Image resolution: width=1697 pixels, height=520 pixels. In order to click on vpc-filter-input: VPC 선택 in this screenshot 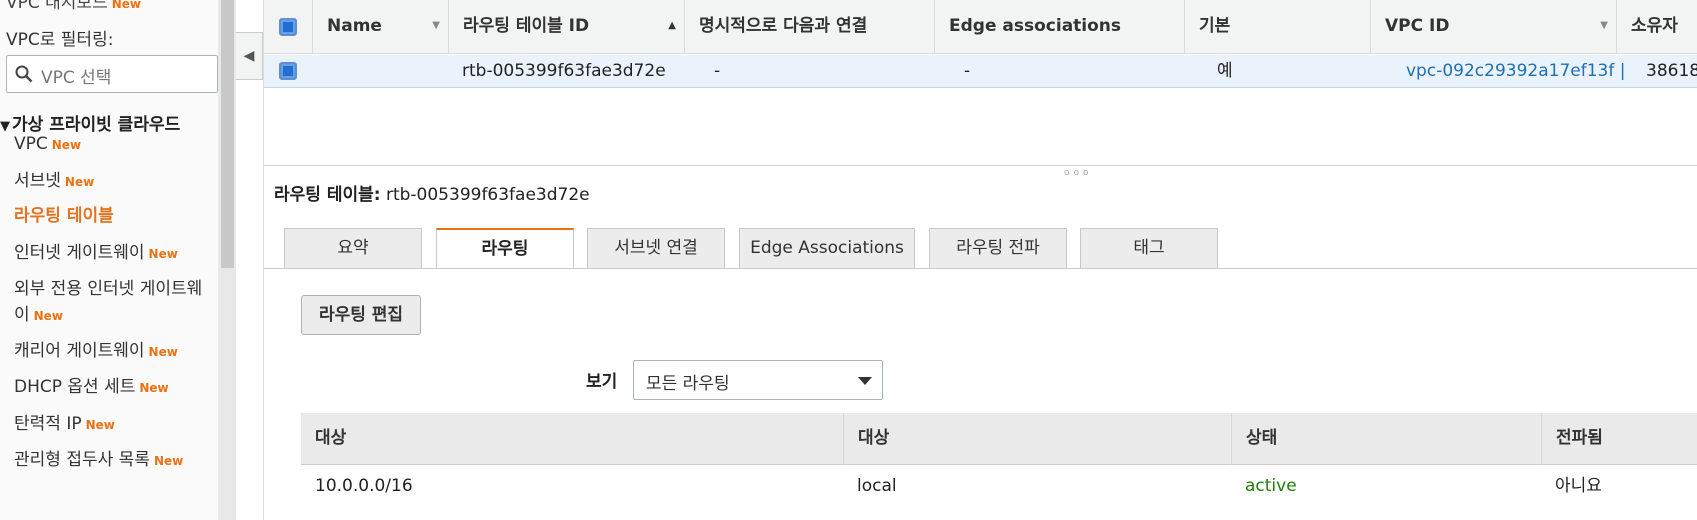, I will do `click(112, 74)`.